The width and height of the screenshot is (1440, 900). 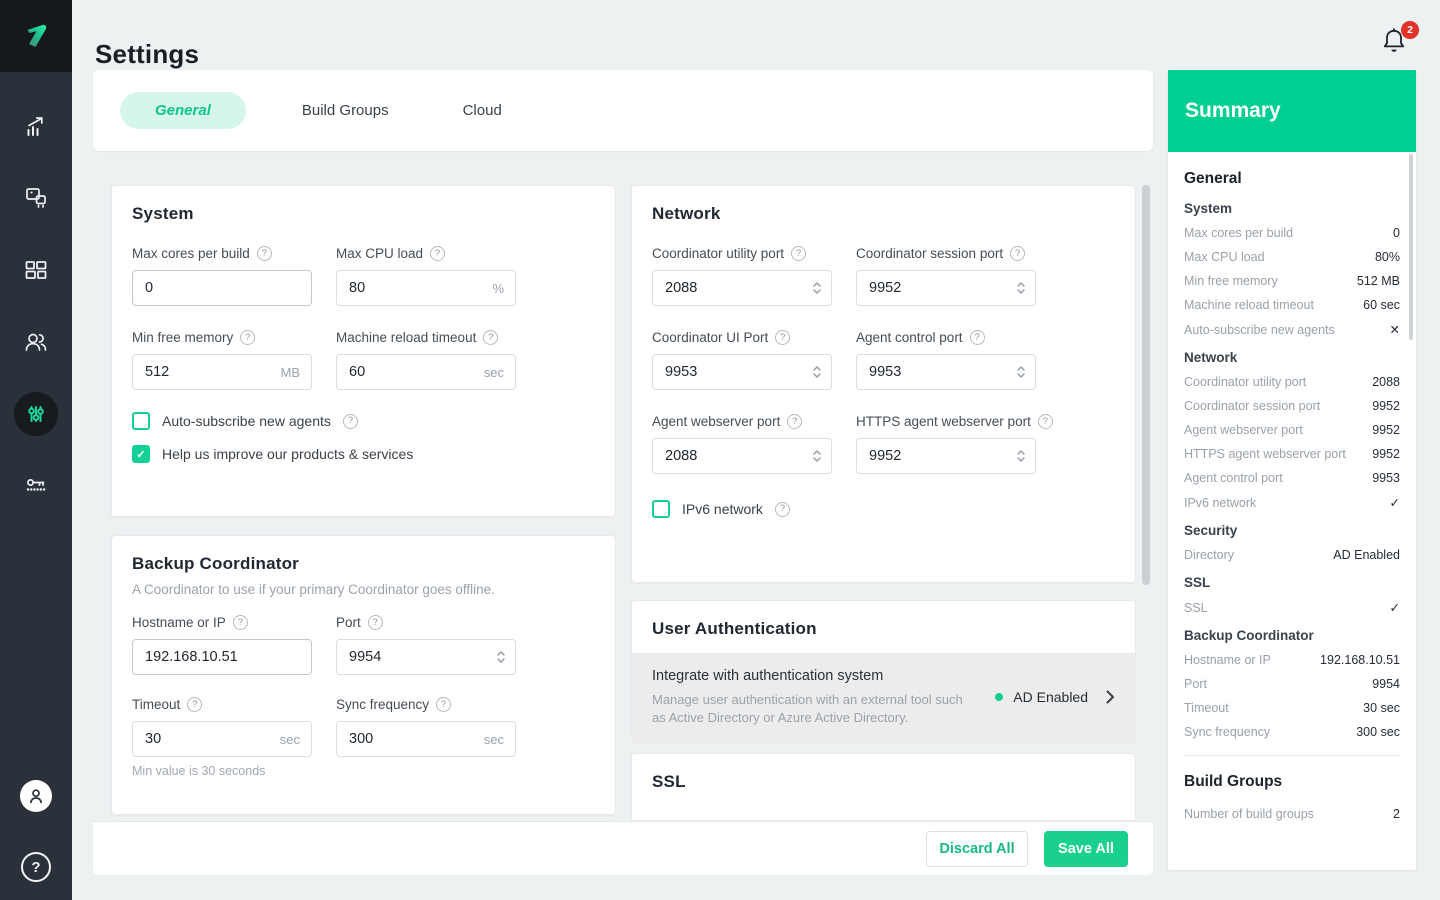 What do you see at coordinates (742, 456) in the screenshot?
I see `agent-webserver-port-input: 2088` at bounding box center [742, 456].